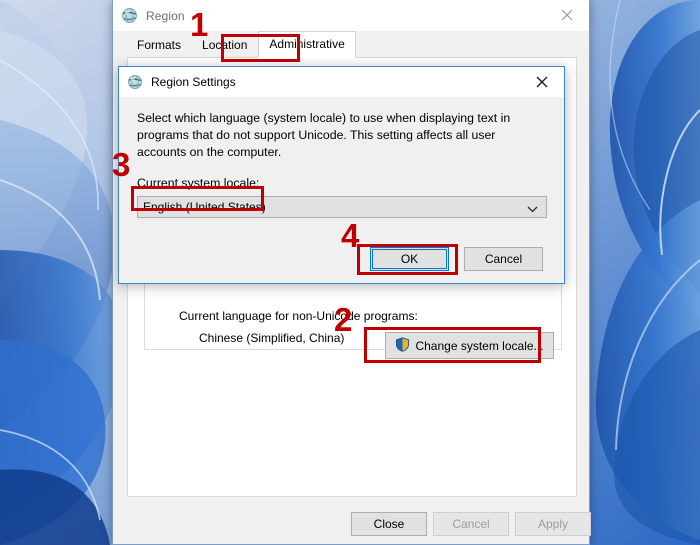  What do you see at coordinates (165, 15) in the screenshot?
I see `region-window-title: Region` at bounding box center [165, 15].